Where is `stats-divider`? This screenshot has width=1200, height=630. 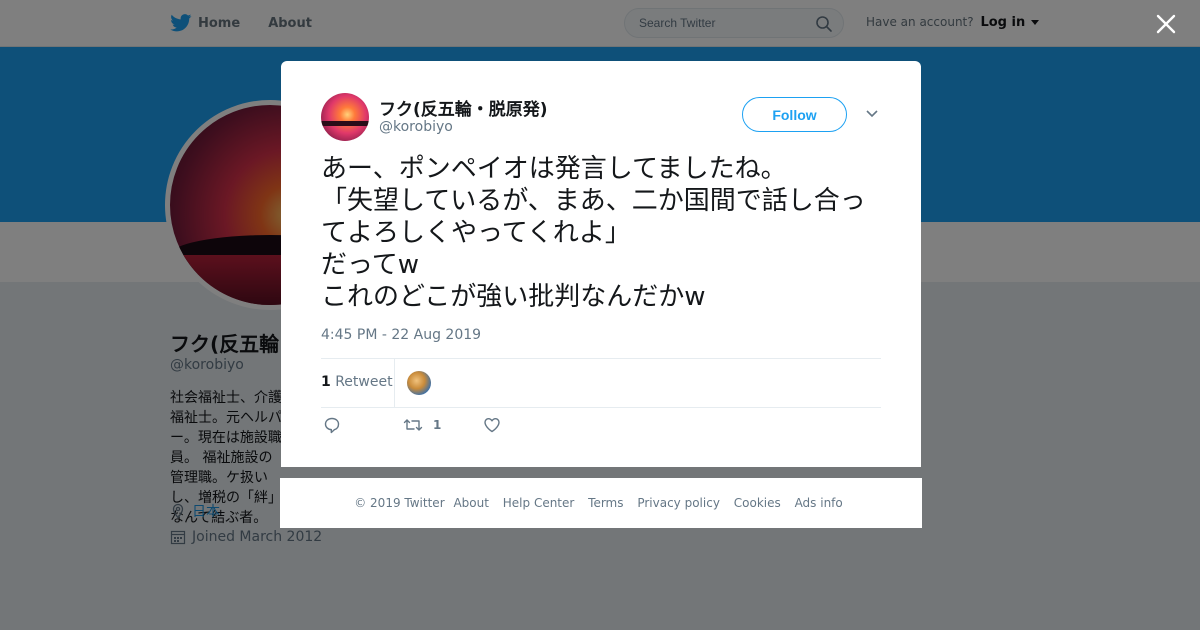 stats-divider is located at coordinates (394, 383).